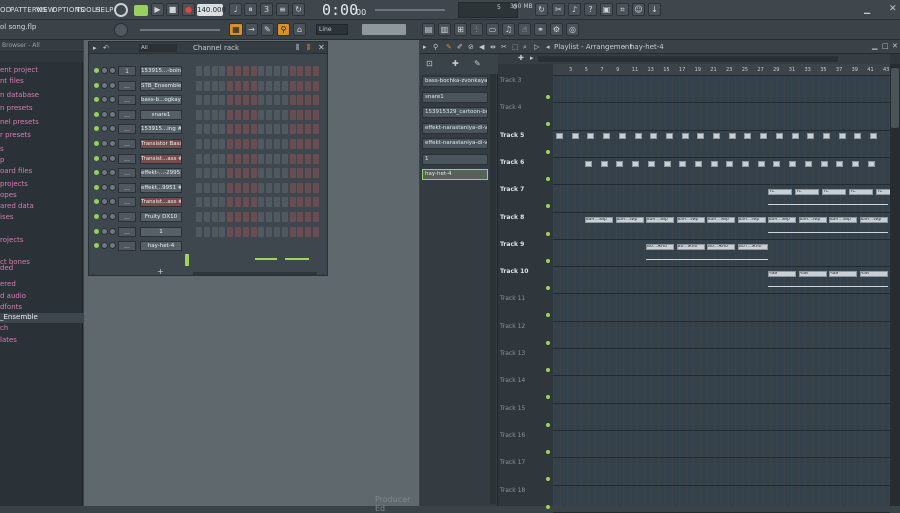 The height and width of the screenshot is (513, 900). What do you see at coordinates (460, 29) in the screenshot?
I see `channel-rack-icon: ⊞` at bounding box center [460, 29].